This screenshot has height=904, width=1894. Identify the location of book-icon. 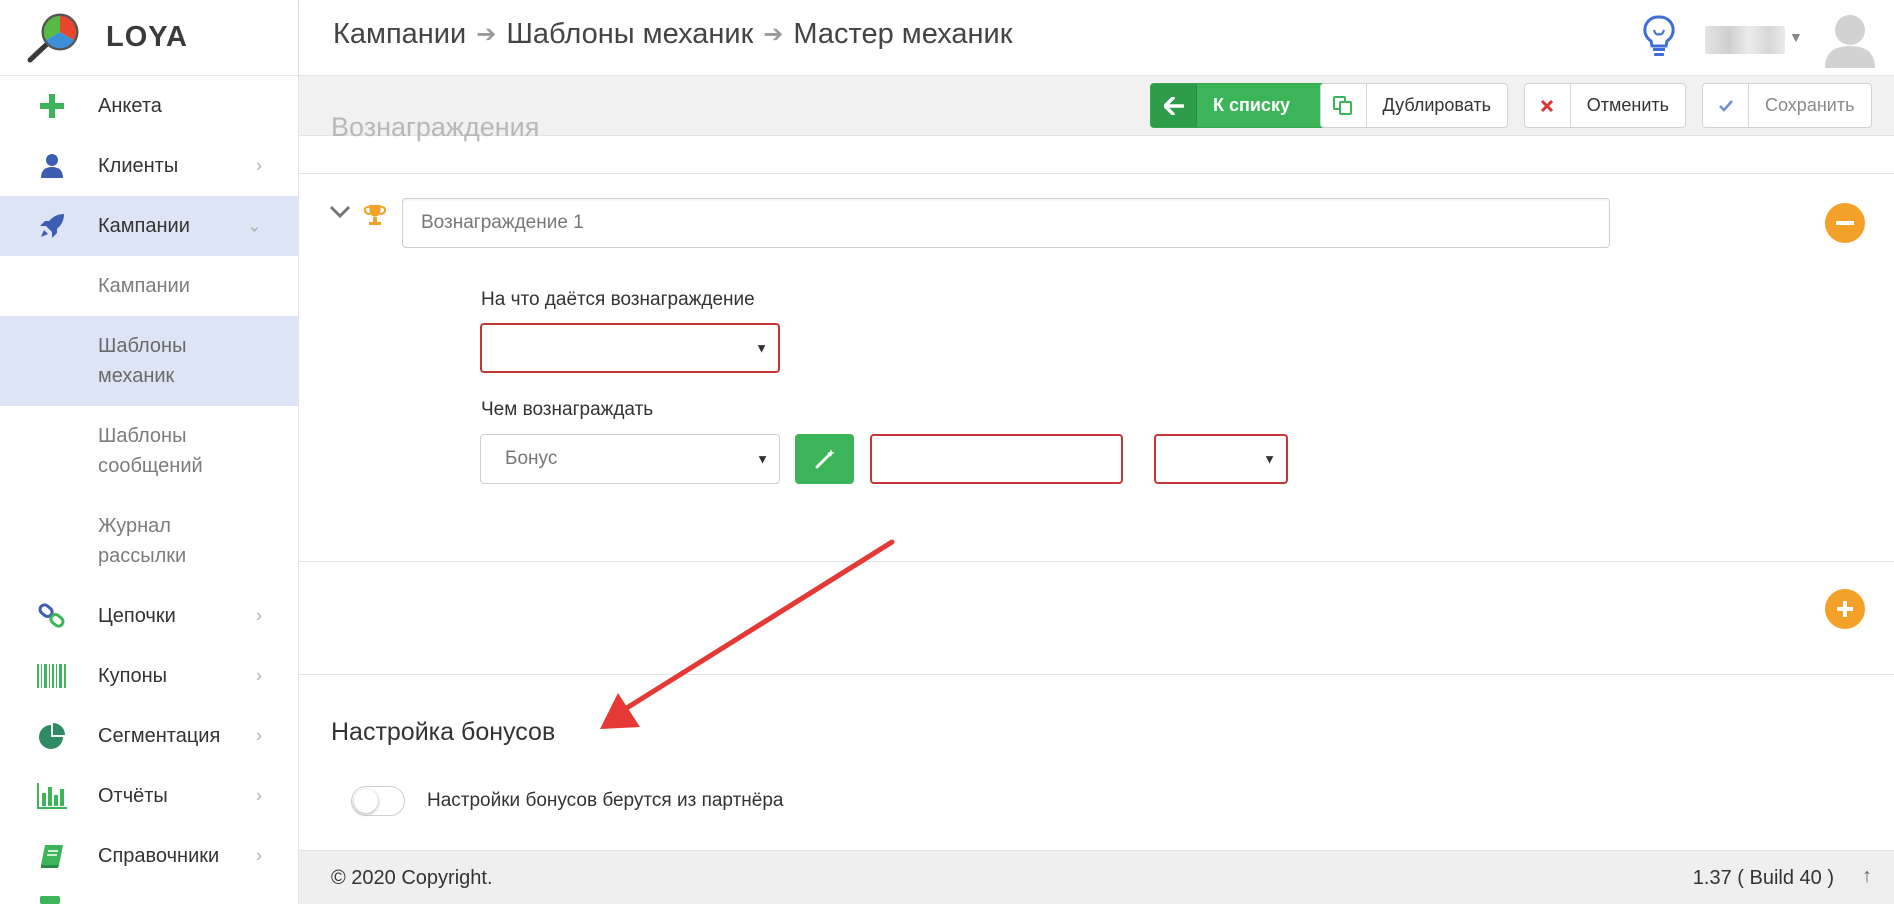
(52, 856).